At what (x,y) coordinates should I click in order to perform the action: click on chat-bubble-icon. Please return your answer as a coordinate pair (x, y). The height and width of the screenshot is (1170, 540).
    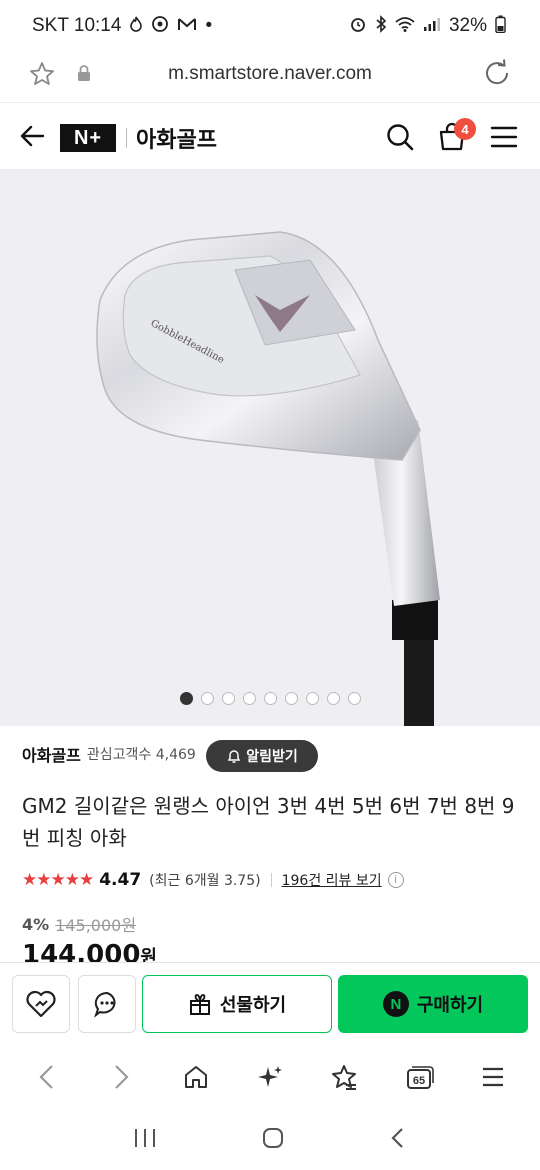
    Looking at the image, I should click on (105, 1004).